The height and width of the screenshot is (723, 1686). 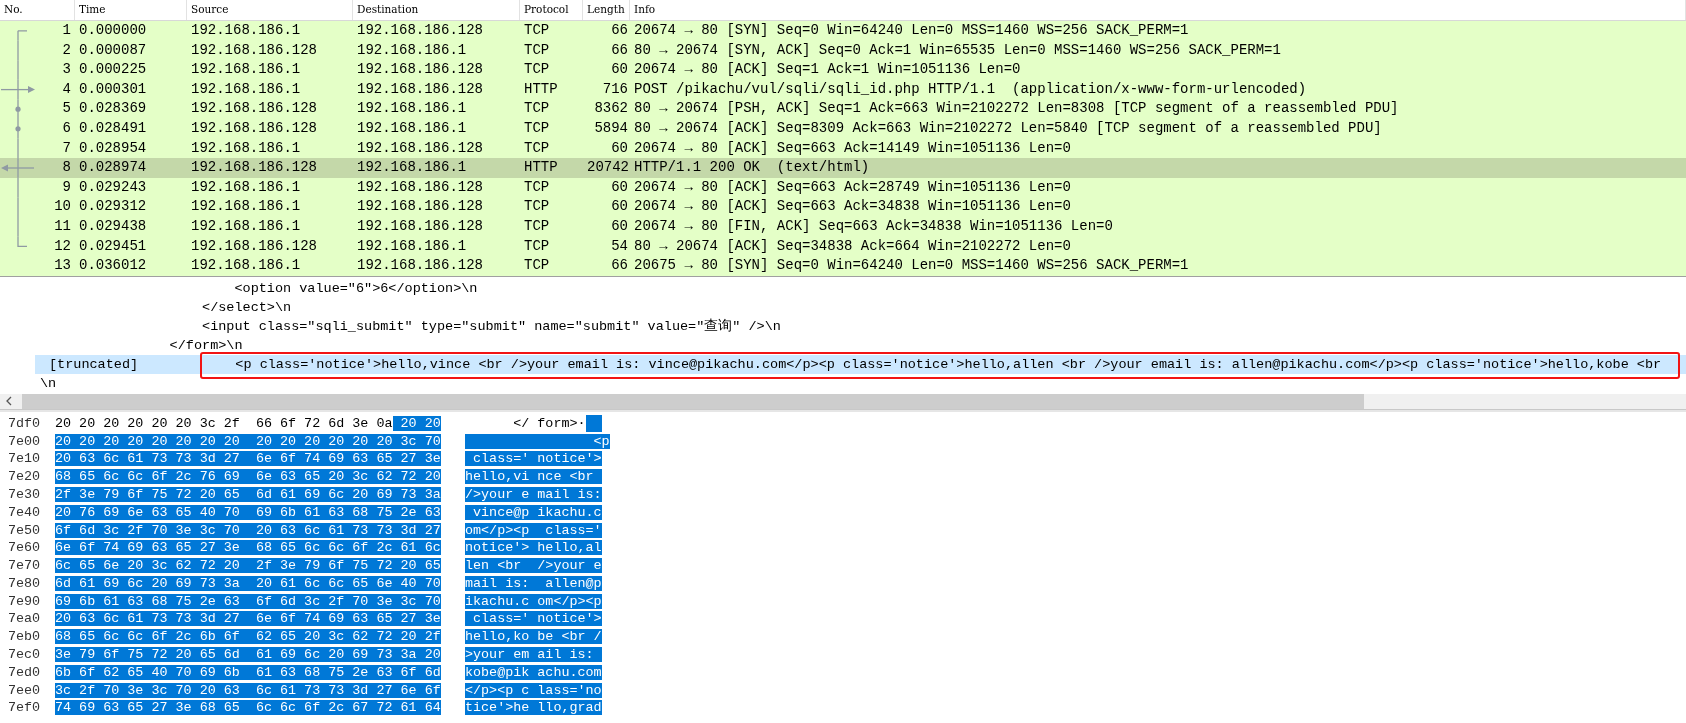 I want to click on number-cell-text: 7, so click(x=67, y=148).